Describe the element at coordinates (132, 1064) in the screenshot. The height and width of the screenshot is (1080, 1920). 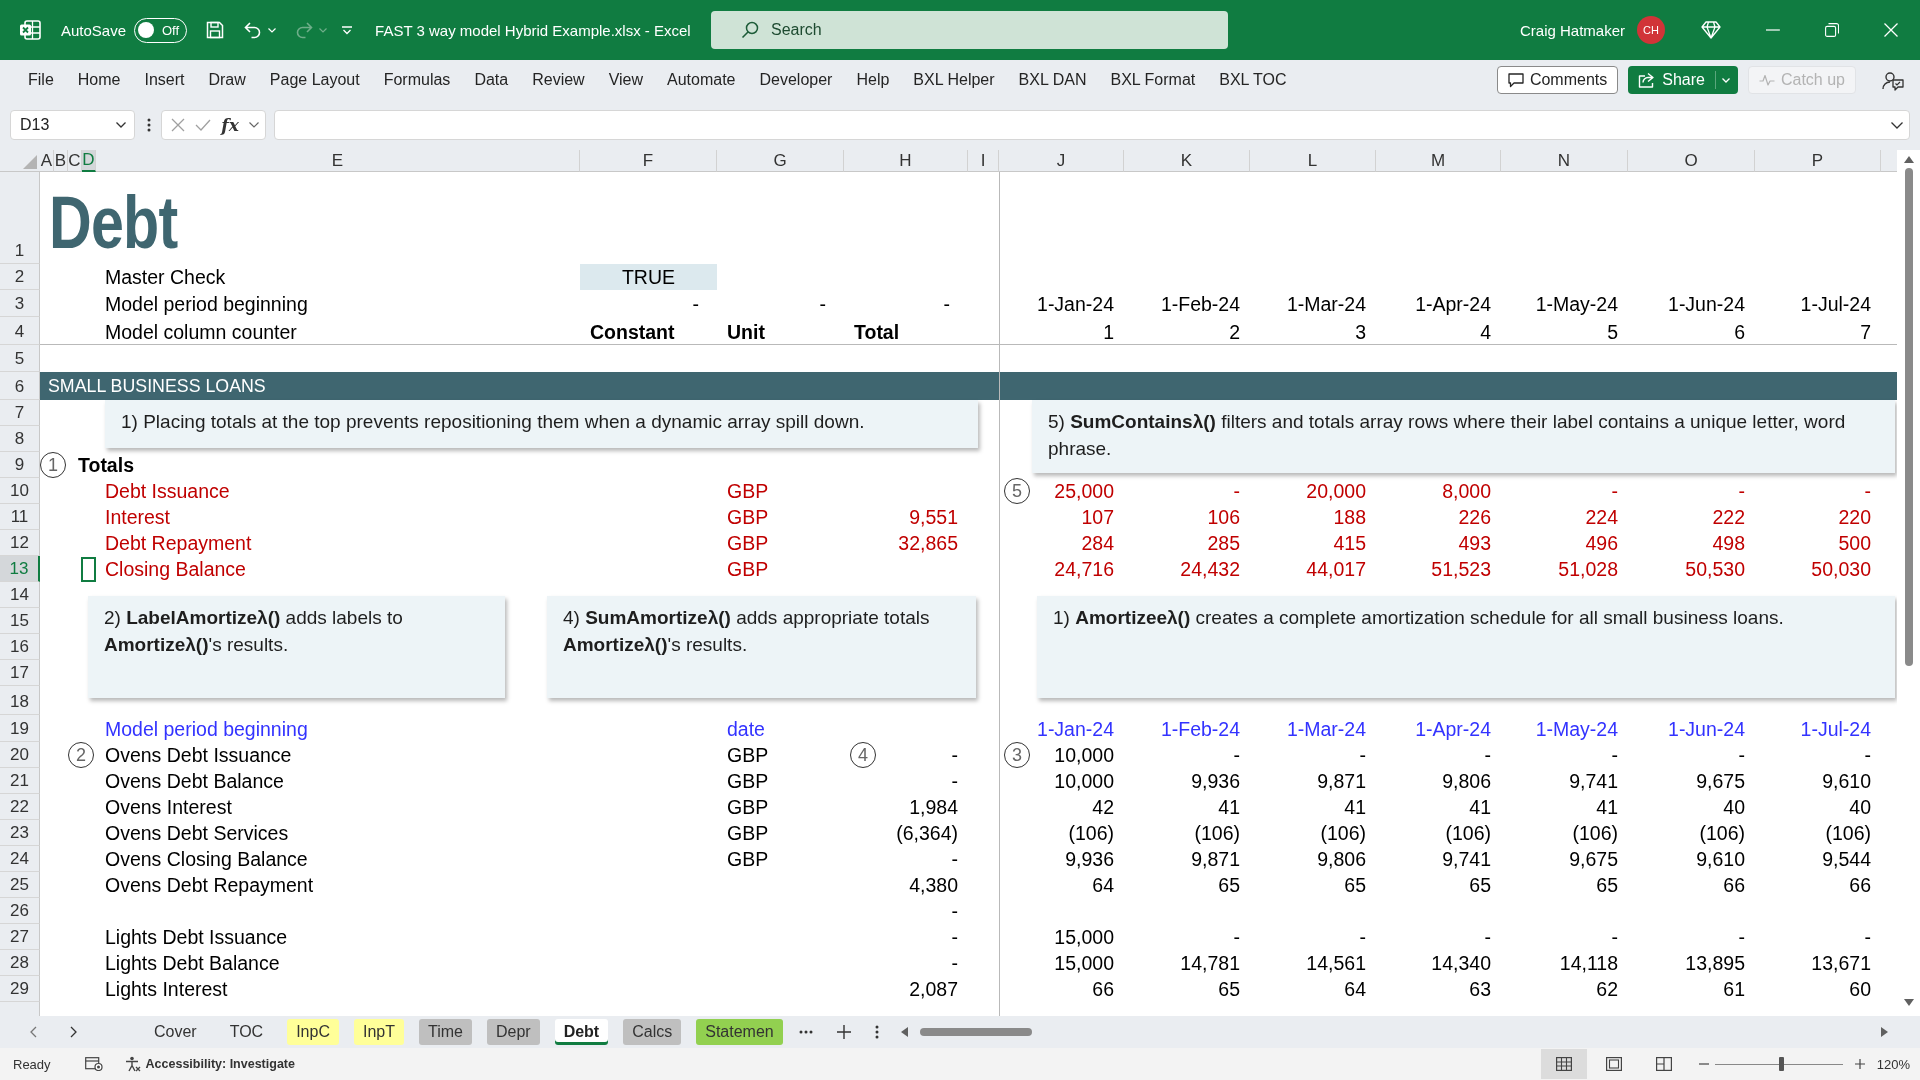
I see `accessibility-icon` at that location.